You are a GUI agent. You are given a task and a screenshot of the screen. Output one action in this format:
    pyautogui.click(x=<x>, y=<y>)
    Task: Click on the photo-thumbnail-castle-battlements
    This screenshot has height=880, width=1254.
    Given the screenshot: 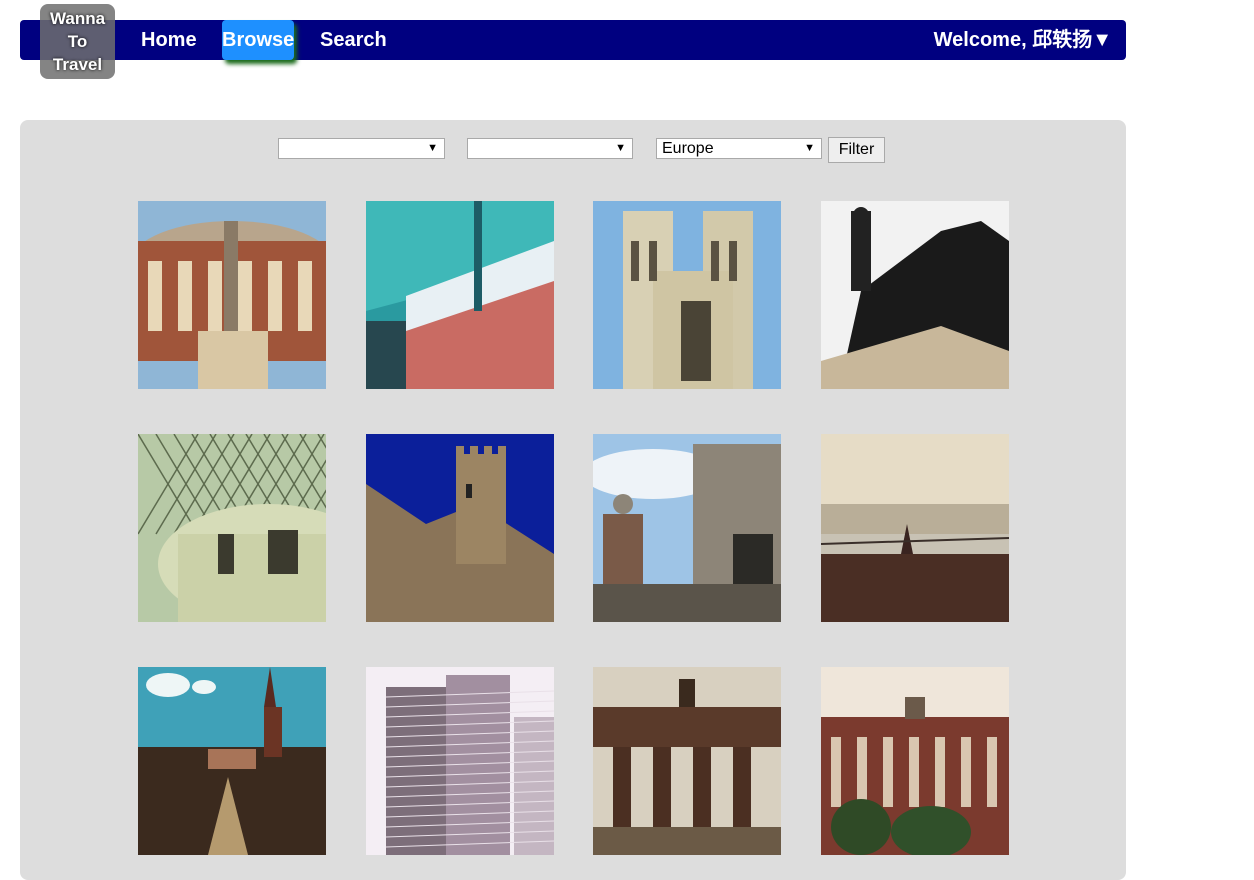 What is the action you would take?
    pyautogui.click(x=460, y=528)
    